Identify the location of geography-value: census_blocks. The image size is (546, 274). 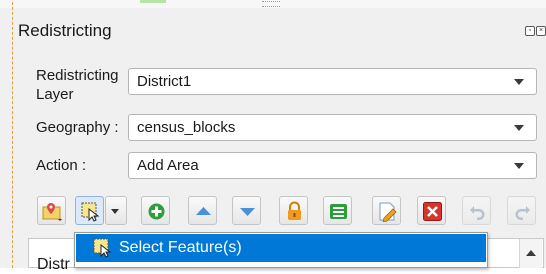
(186, 127).